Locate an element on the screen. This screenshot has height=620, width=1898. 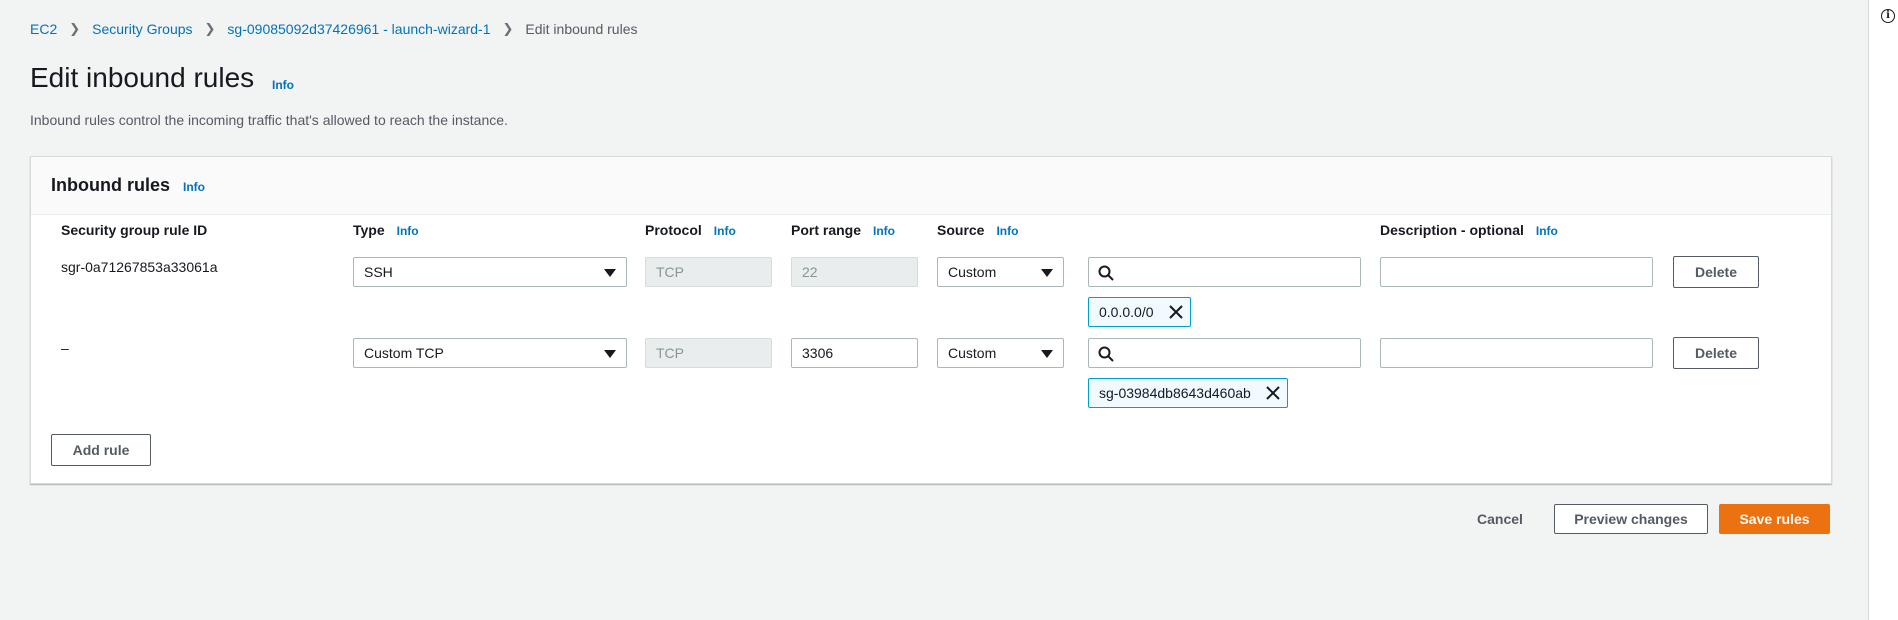
column-protocol: Protocol Info is located at coordinates (690, 230).